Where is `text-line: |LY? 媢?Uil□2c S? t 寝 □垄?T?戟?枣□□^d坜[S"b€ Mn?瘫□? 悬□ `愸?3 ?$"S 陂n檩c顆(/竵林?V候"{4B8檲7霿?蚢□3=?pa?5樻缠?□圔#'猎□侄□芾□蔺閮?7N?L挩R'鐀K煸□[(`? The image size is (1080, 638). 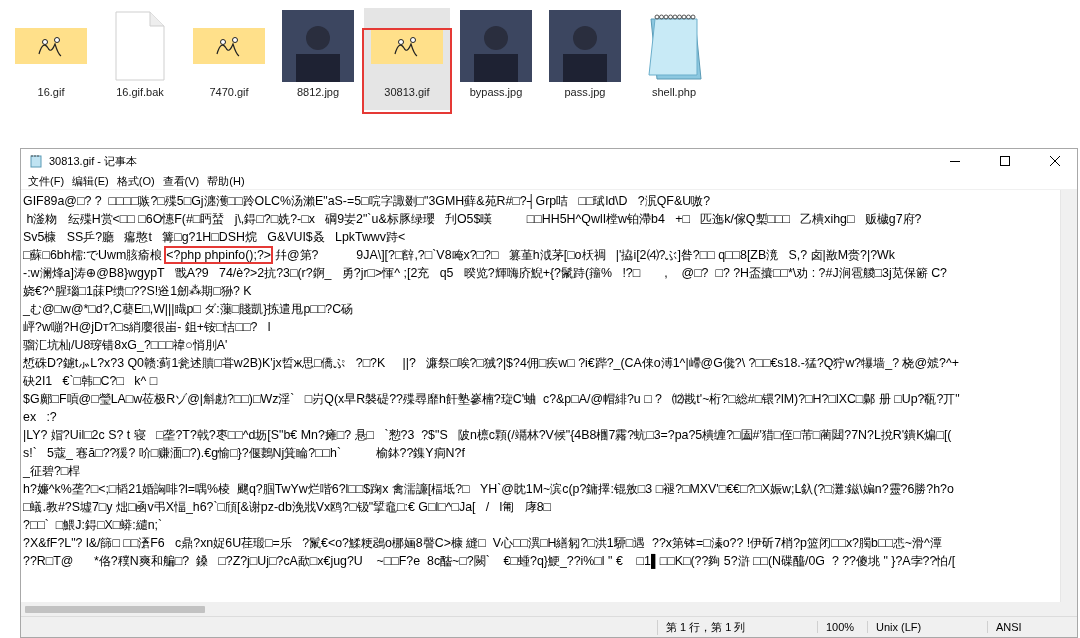 text-line: |LY? 媢?Uil□2c S? t 寝 □垄?T?戟?枣□□^d坜[S"b€ Mn?瘫□? 悬□ `愸?3 ?$"S 陂n檩c顆(/竵林?V候"{4B8檲7霿?蚢□3=?pa?5樻缠?□圔#'猎□侄□芾□蔺閮?7N?L挩R'鐀K煸□[( is located at coordinates (488, 435).